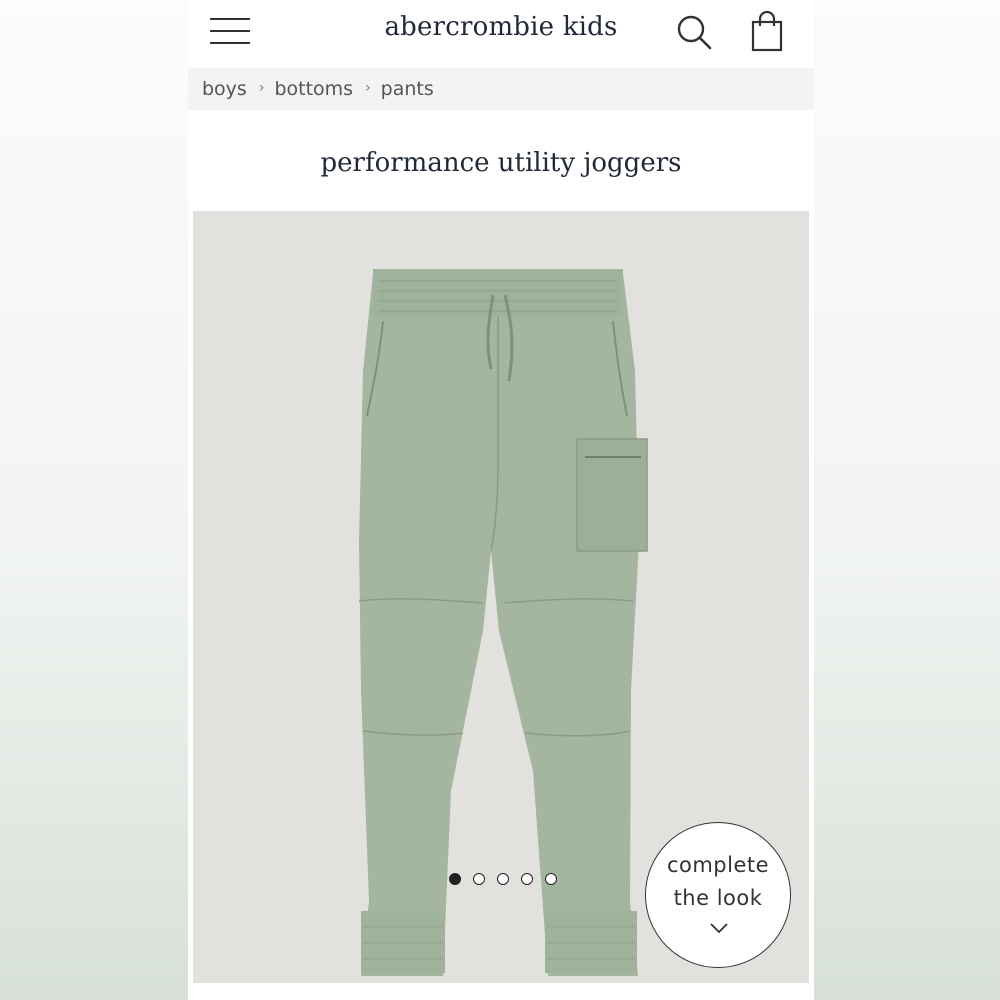  I want to click on chevron-down-icon, so click(719, 928).